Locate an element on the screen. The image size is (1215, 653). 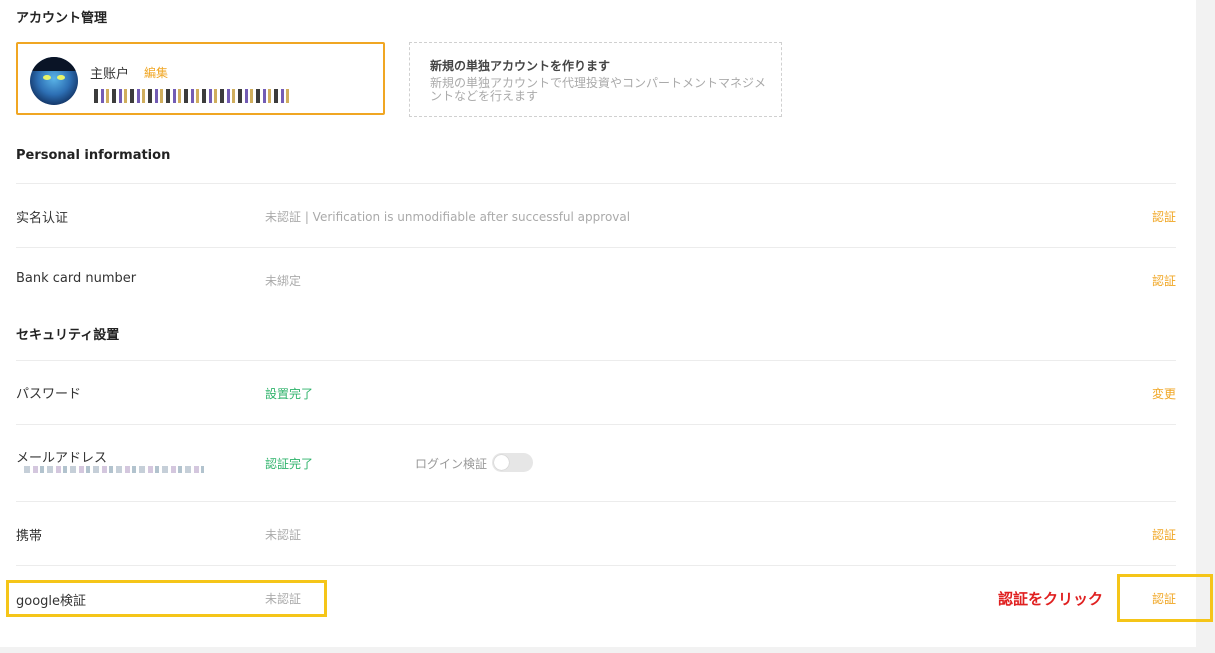
mobile-auth-button: 認証 is located at coordinates (1163, 534).